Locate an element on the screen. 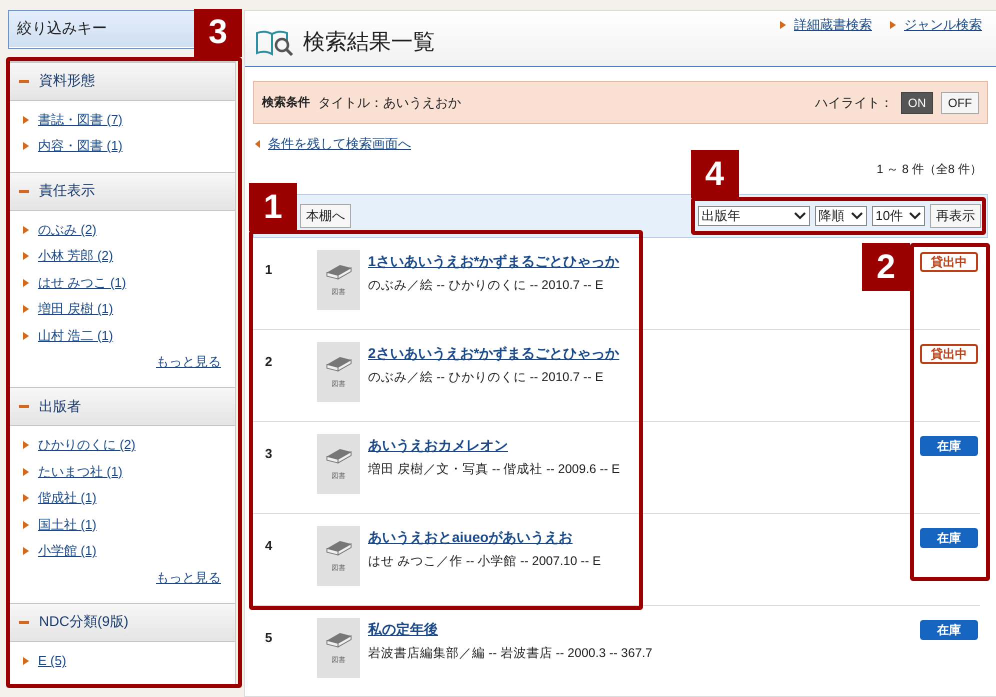 This screenshot has width=996, height=697. highlight-label: ハイライト： is located at coordinates (854, 103).